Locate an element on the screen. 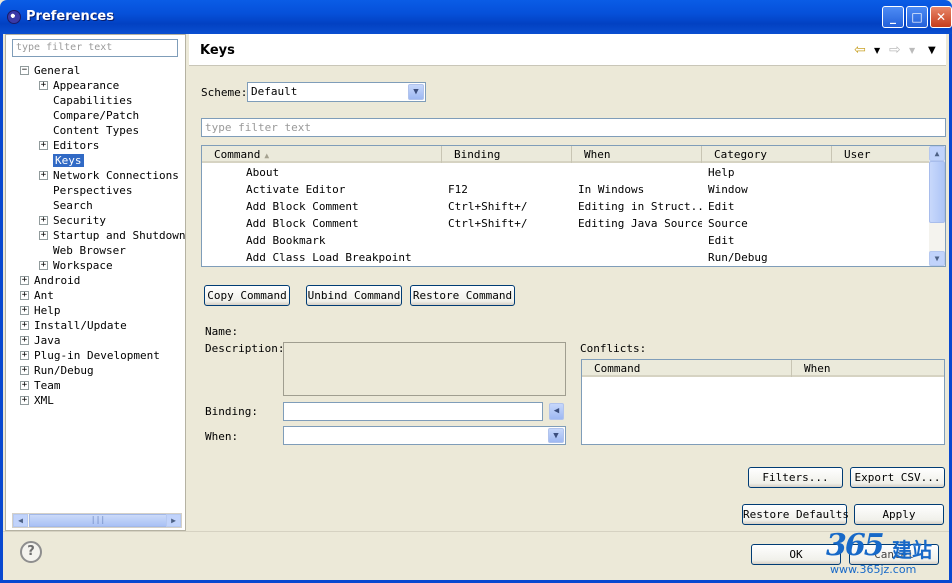 The height and width of the screenshot is (583, 952). tree-item: − General is located at coordinates (50, 70).